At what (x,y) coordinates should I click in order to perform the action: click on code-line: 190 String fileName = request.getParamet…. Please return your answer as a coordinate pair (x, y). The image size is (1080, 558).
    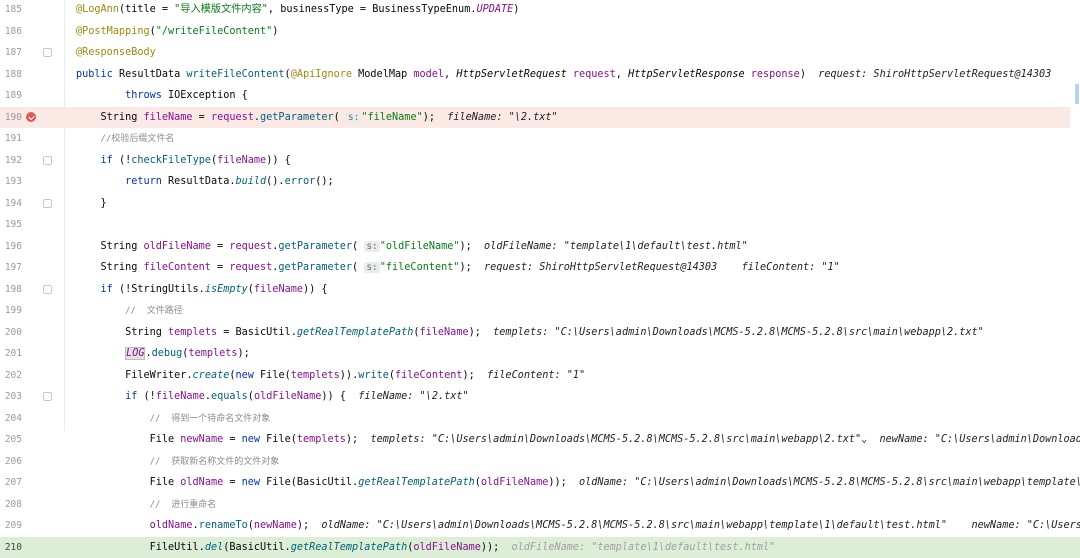
    Looking at the image, I should click on (540, 117).